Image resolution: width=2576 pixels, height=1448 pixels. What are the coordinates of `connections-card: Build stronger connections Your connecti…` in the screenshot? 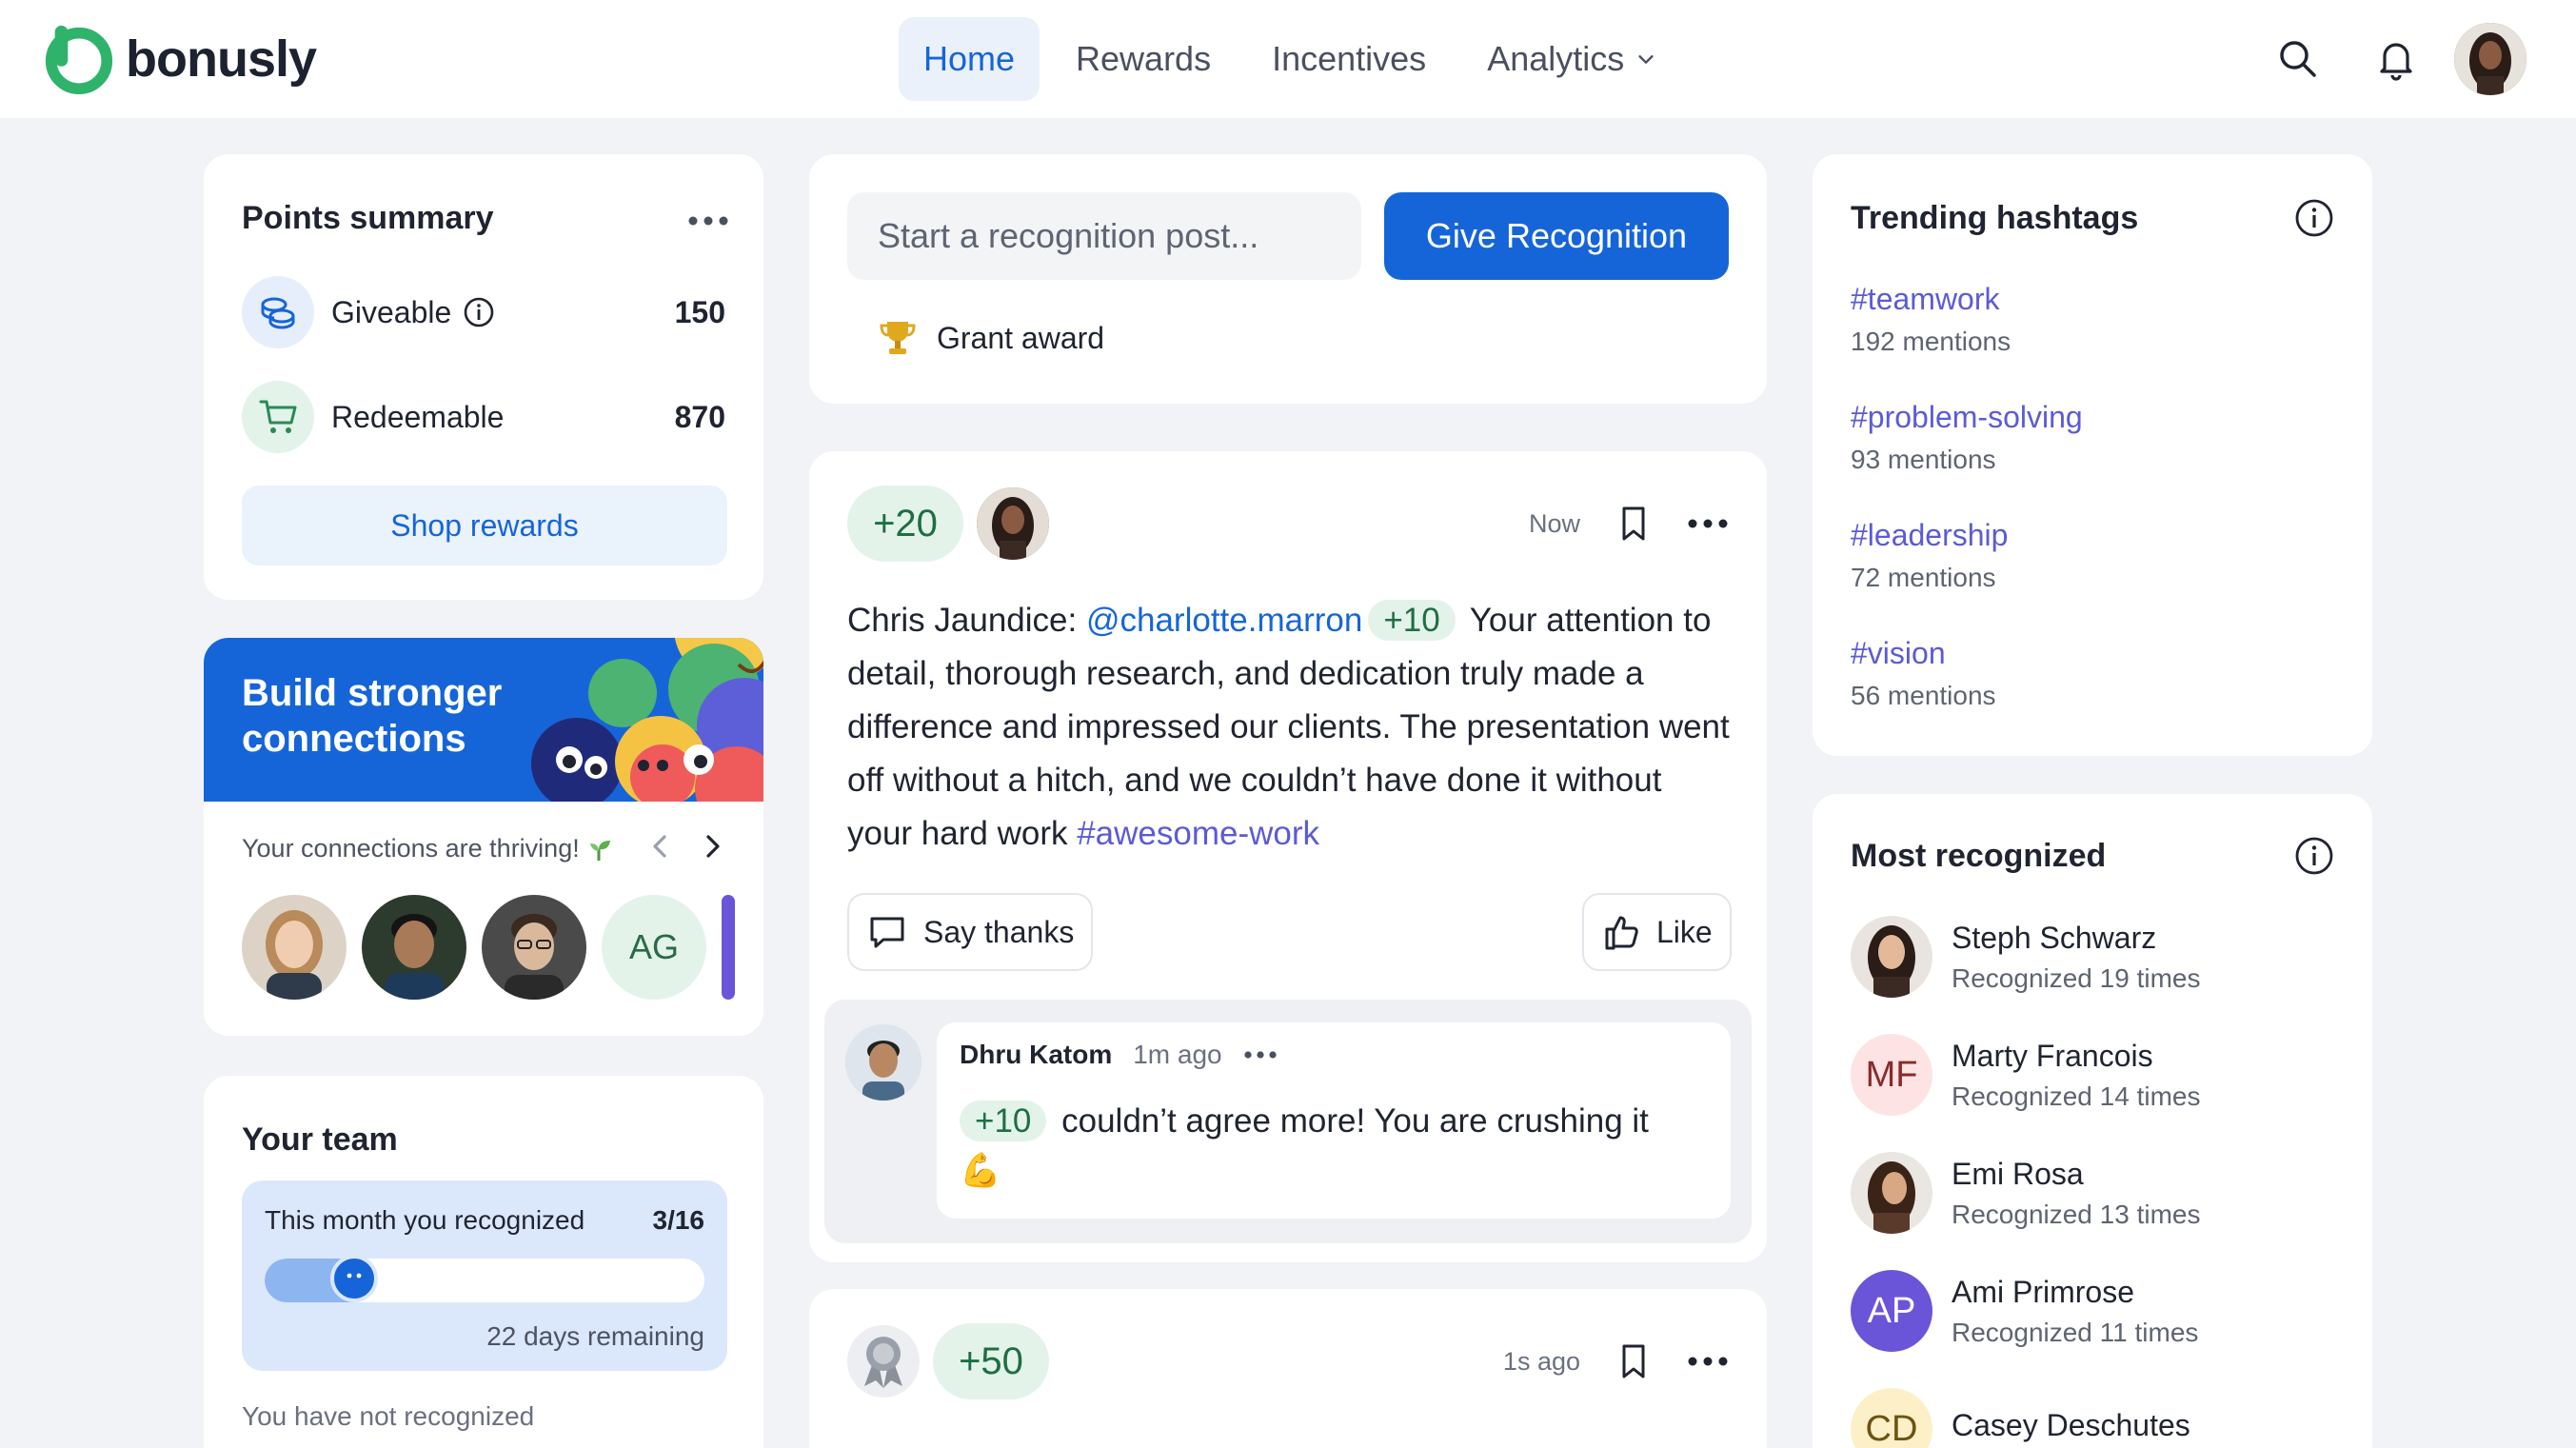 It's located at (483, 837).